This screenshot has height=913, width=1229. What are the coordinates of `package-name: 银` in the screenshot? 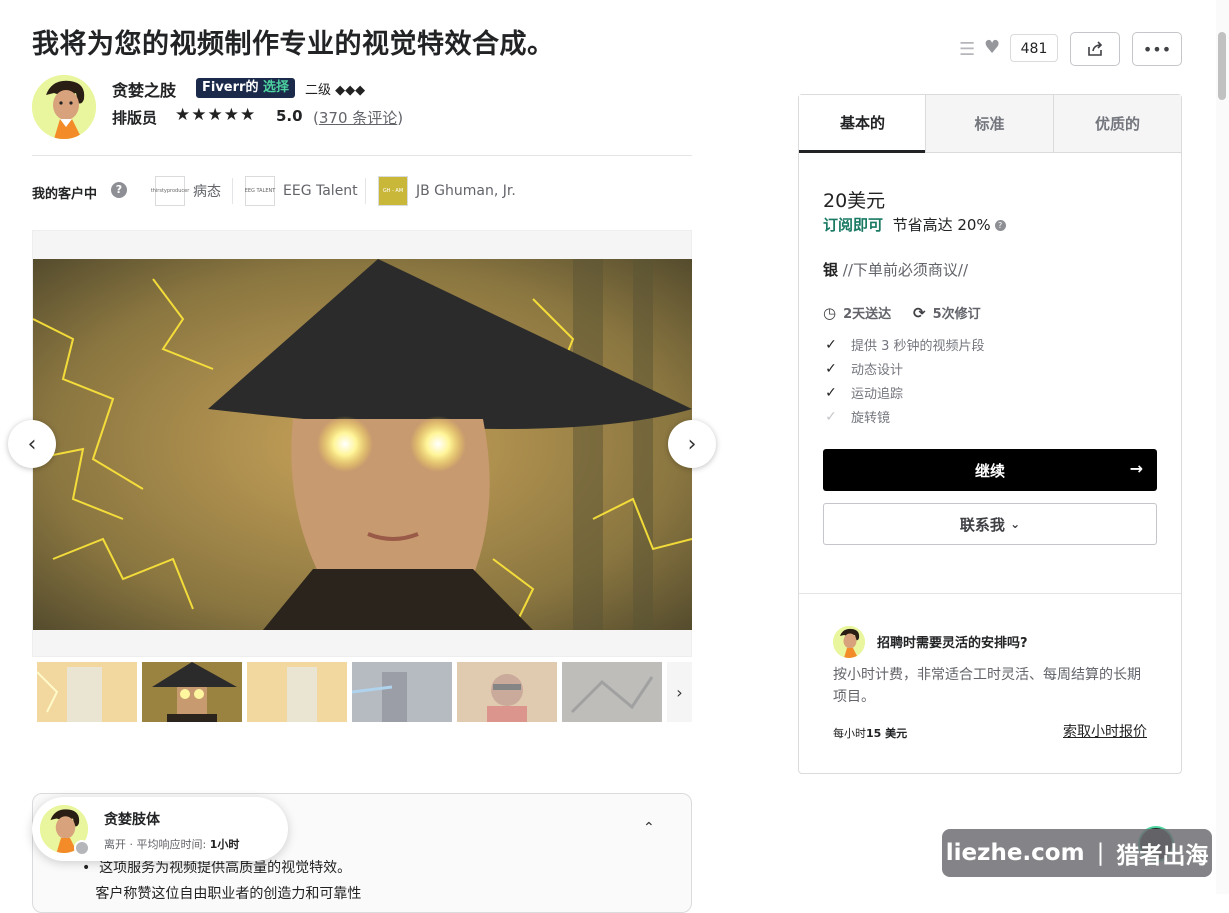 It's located at (831, 270).